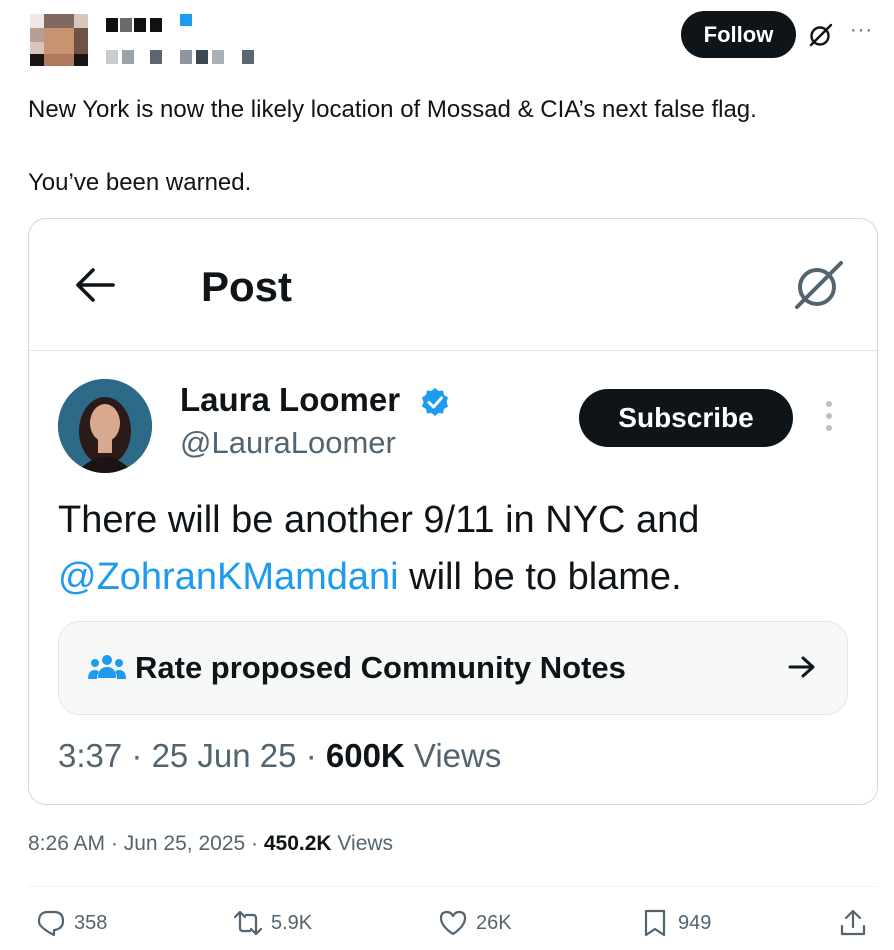 Image resolution: width=894 pixels, height=950 pixels. I want to click on embedded-views-label: Views, so click(457, 755).